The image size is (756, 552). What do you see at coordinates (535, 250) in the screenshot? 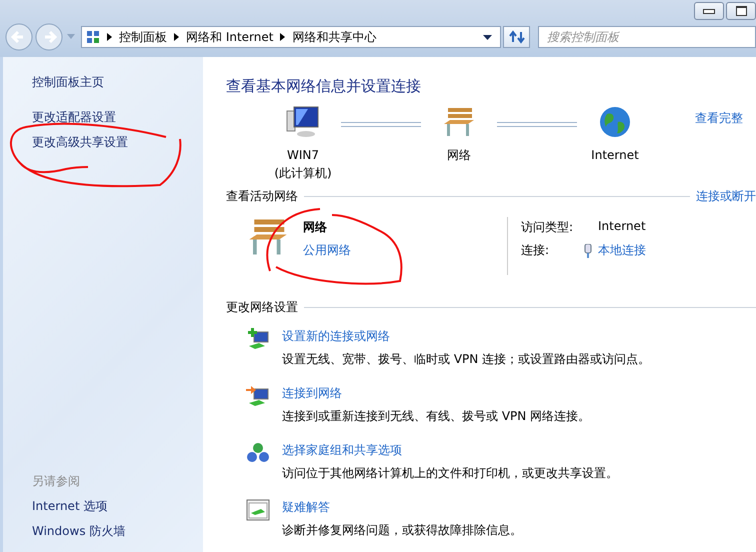
I see `connections-label: 连接:` at bounding box center [535, 250].